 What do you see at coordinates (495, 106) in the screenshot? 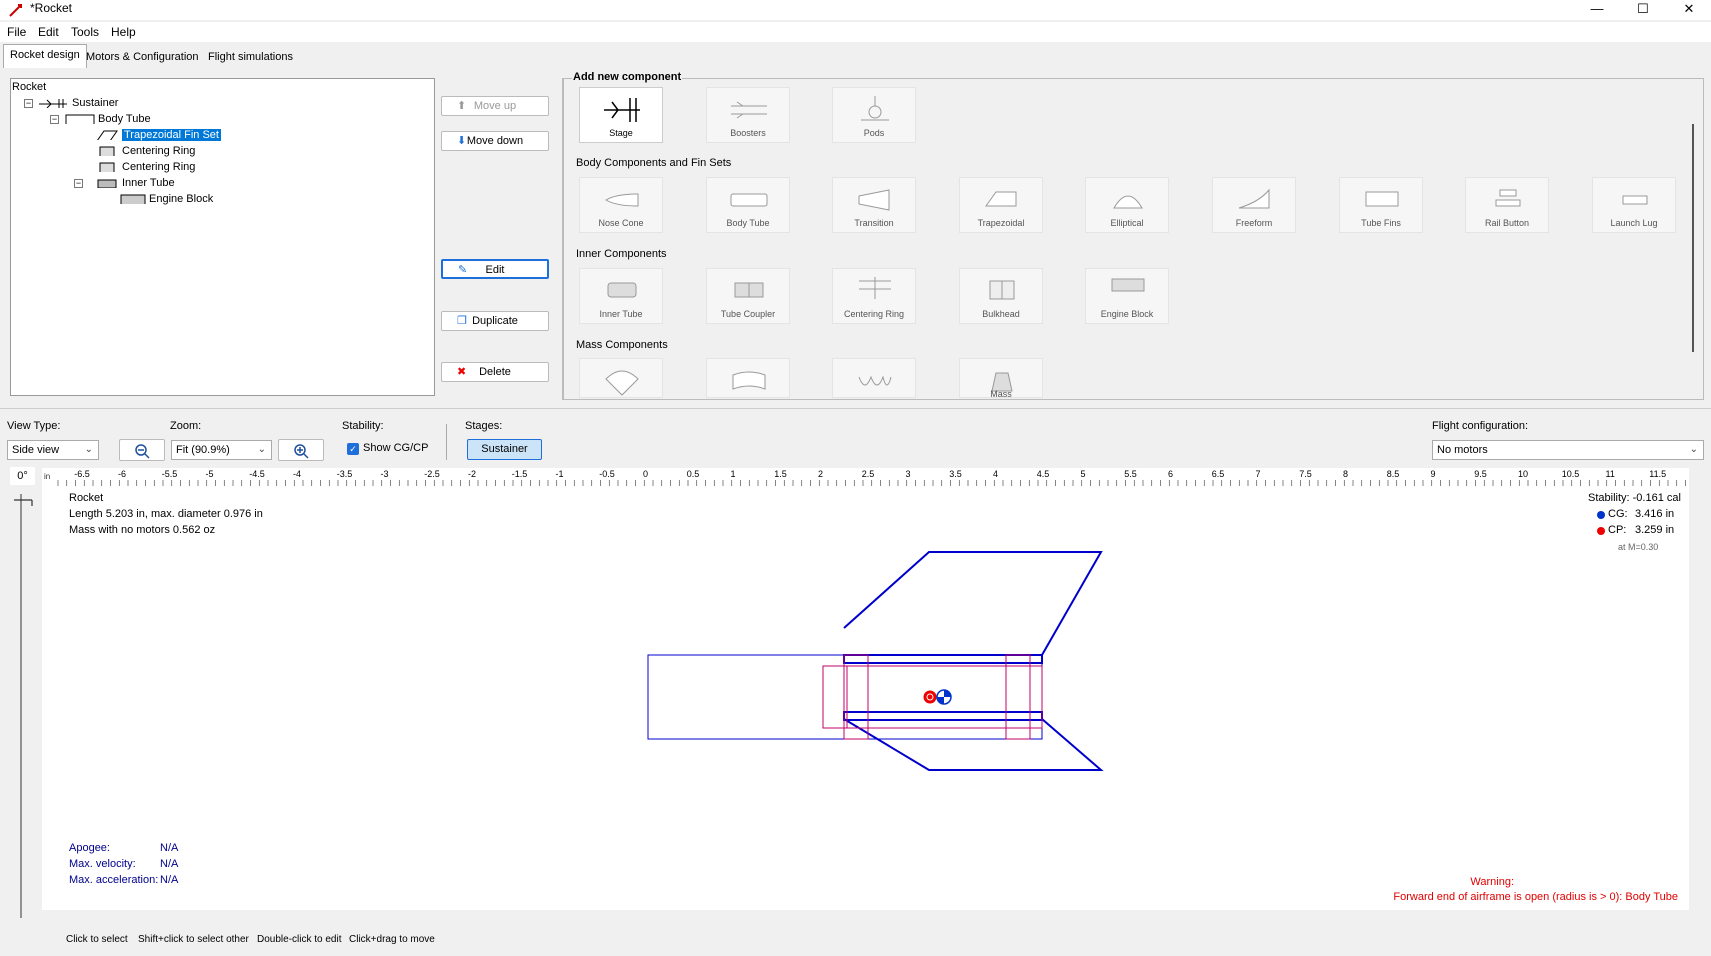
I see `move-up-button: ⬆ Move up` at bounding box center [495, 106].